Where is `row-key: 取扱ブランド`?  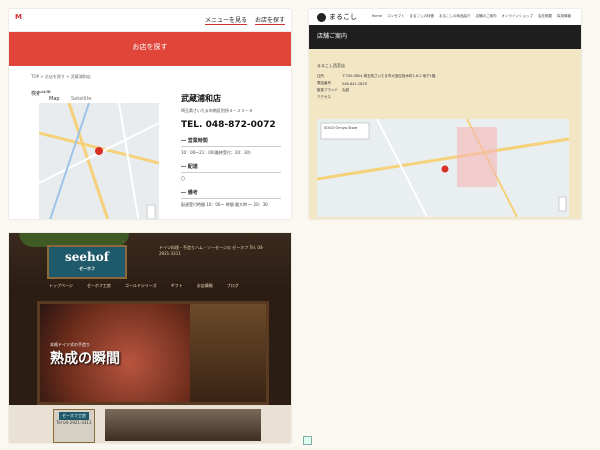
row-key: 取扱ブランド is located at coordinates (327, 90).